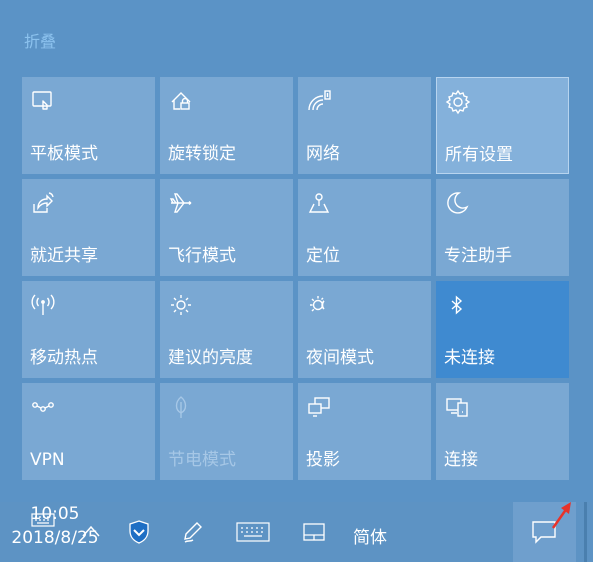 The width and height of the screenshot is (593, 562). Describe the element at coordinates (370, 535) in the screenshot. I see `input-method-label: 简体` at that location.